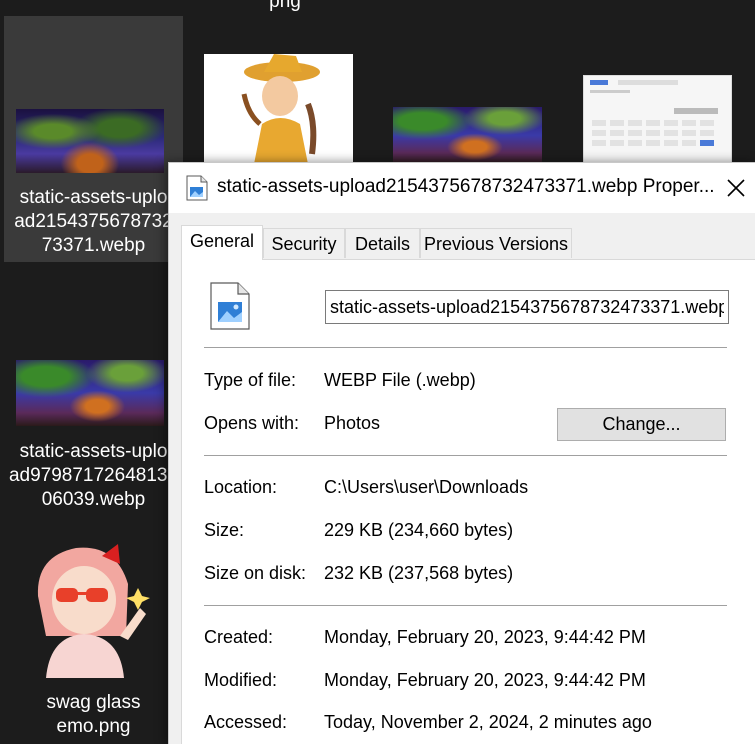 This screenshot has width=755, height=744. Describe the element at coordinates (488, 722) in the screenshot. I see `accessed-value: Today, November 2, 2024, 2 minutes ago` at that location.